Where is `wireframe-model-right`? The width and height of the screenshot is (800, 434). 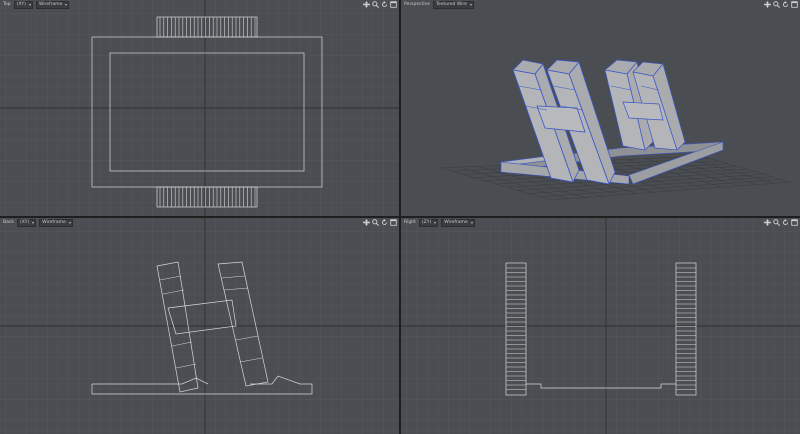
wireframe-model-right is located at coordinates (601, 329).